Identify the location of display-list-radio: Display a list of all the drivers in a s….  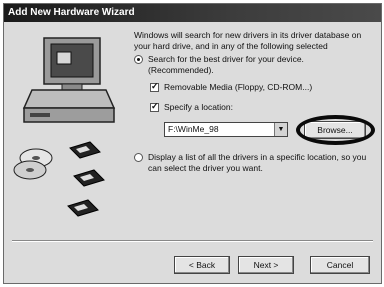
(251, 163).